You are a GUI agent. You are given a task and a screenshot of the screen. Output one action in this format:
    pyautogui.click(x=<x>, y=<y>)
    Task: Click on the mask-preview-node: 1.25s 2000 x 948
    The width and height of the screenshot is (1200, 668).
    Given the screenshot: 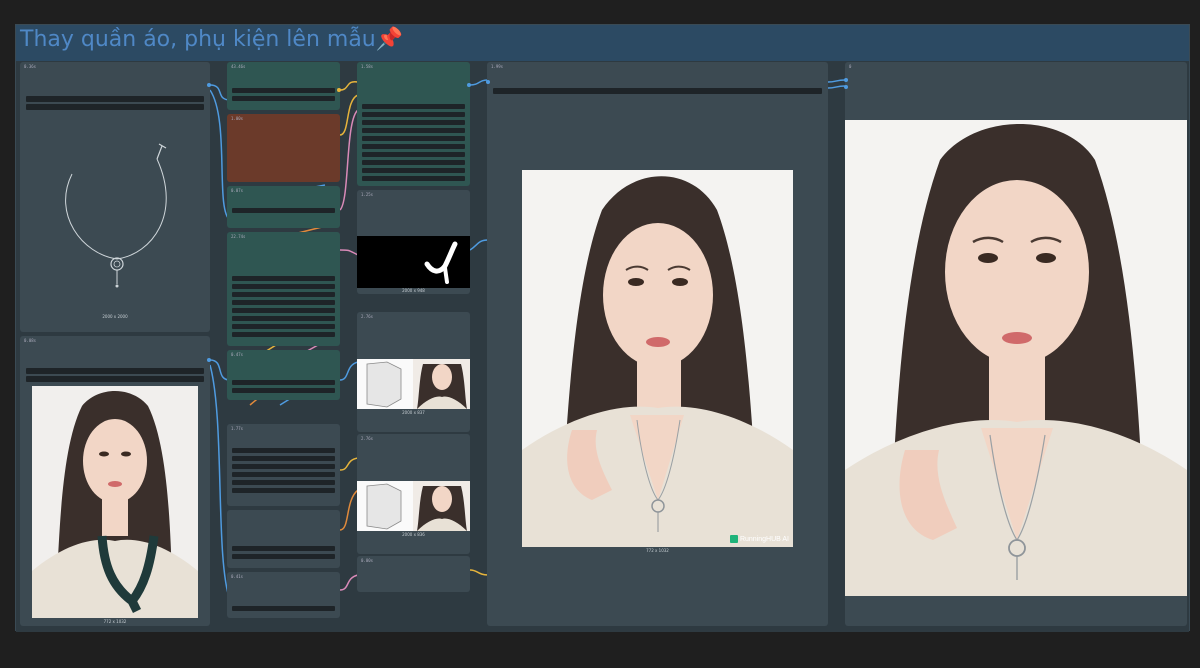 What is the action you would take?
    pyautogui.click(x=413, y=242)
    